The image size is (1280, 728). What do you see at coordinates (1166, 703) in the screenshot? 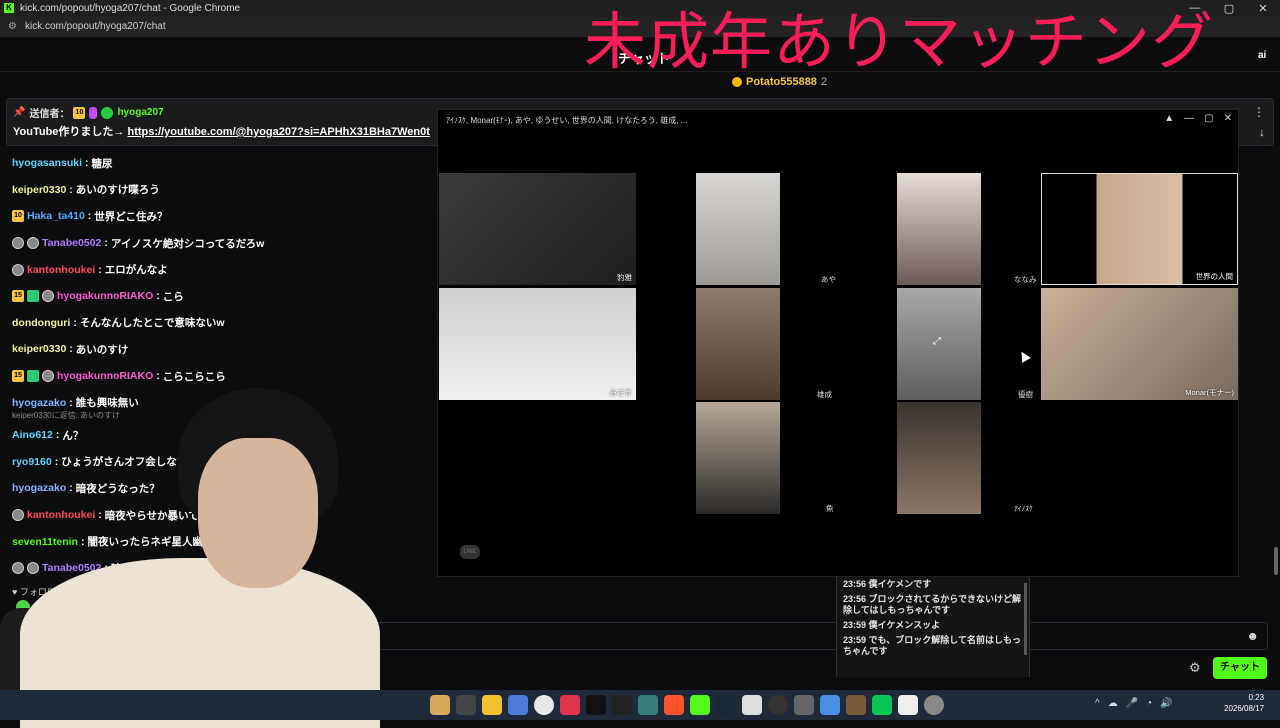
I see `volume-icon: 🔊` at bounding box center [1166, 703].